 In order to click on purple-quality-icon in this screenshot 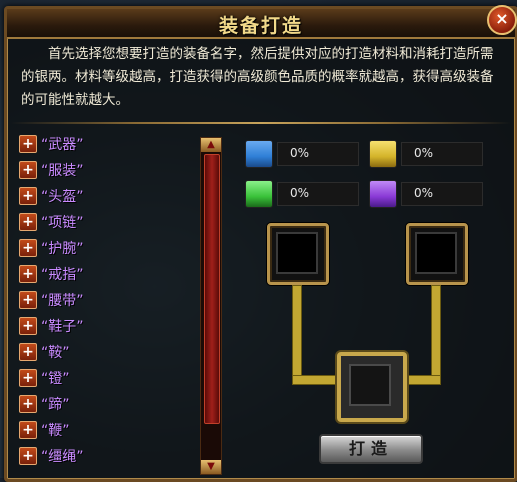, I will do `click(383, 194)`.